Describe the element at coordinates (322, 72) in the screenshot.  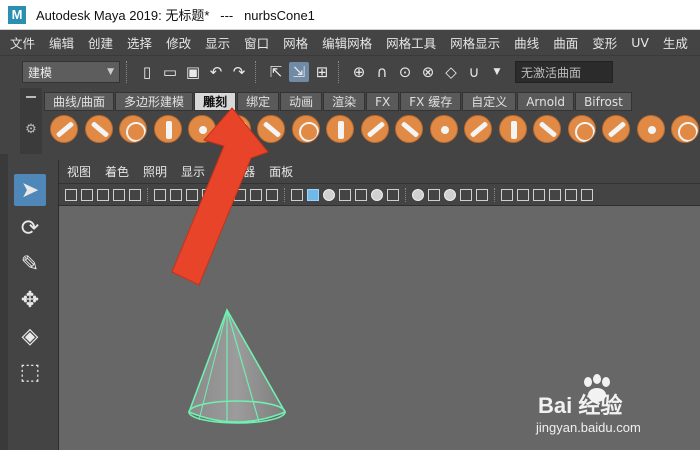
I see `select-component-icon: ⊞` at that location.